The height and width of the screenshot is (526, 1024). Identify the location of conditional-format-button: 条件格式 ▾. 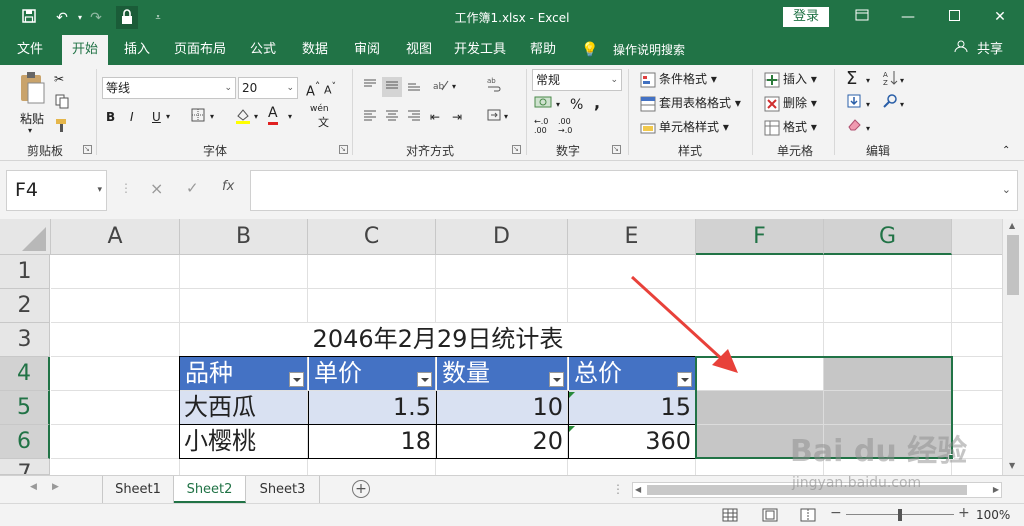
(678, 79).